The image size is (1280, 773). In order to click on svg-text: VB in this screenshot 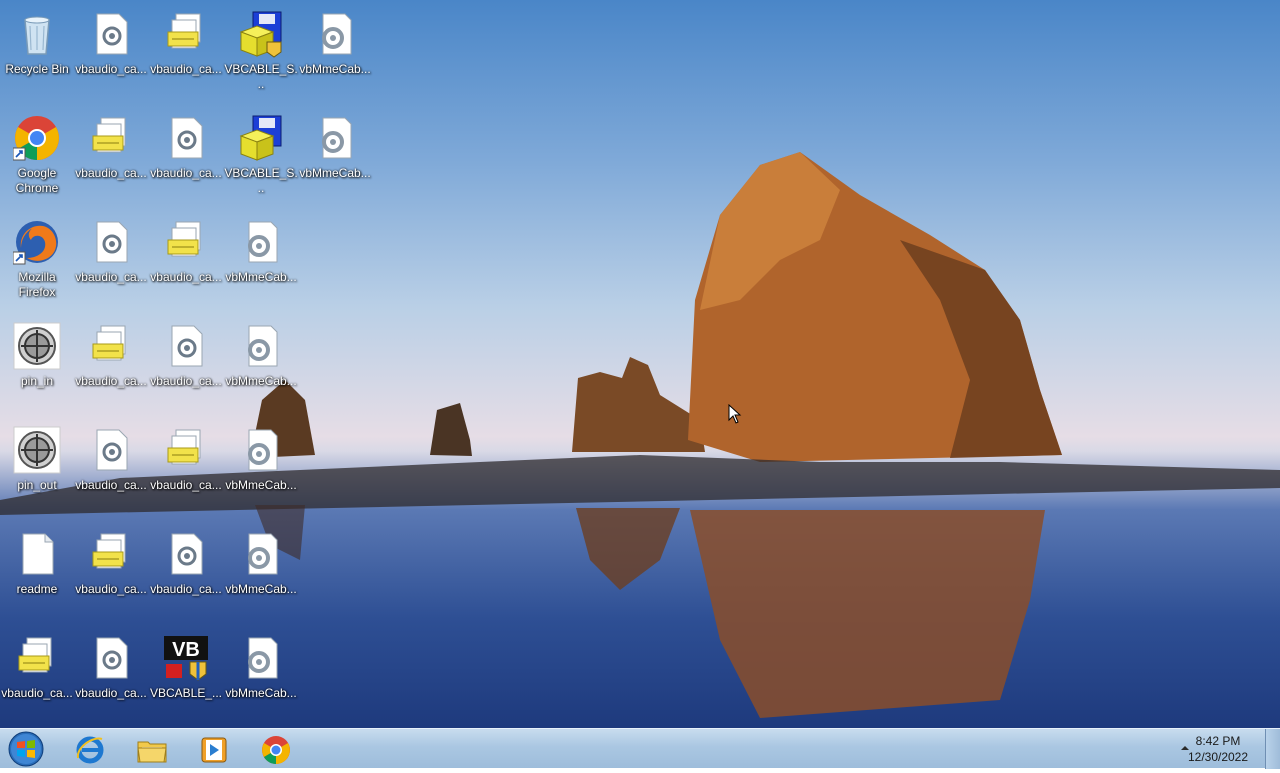, I will do `click(186, 650)`.